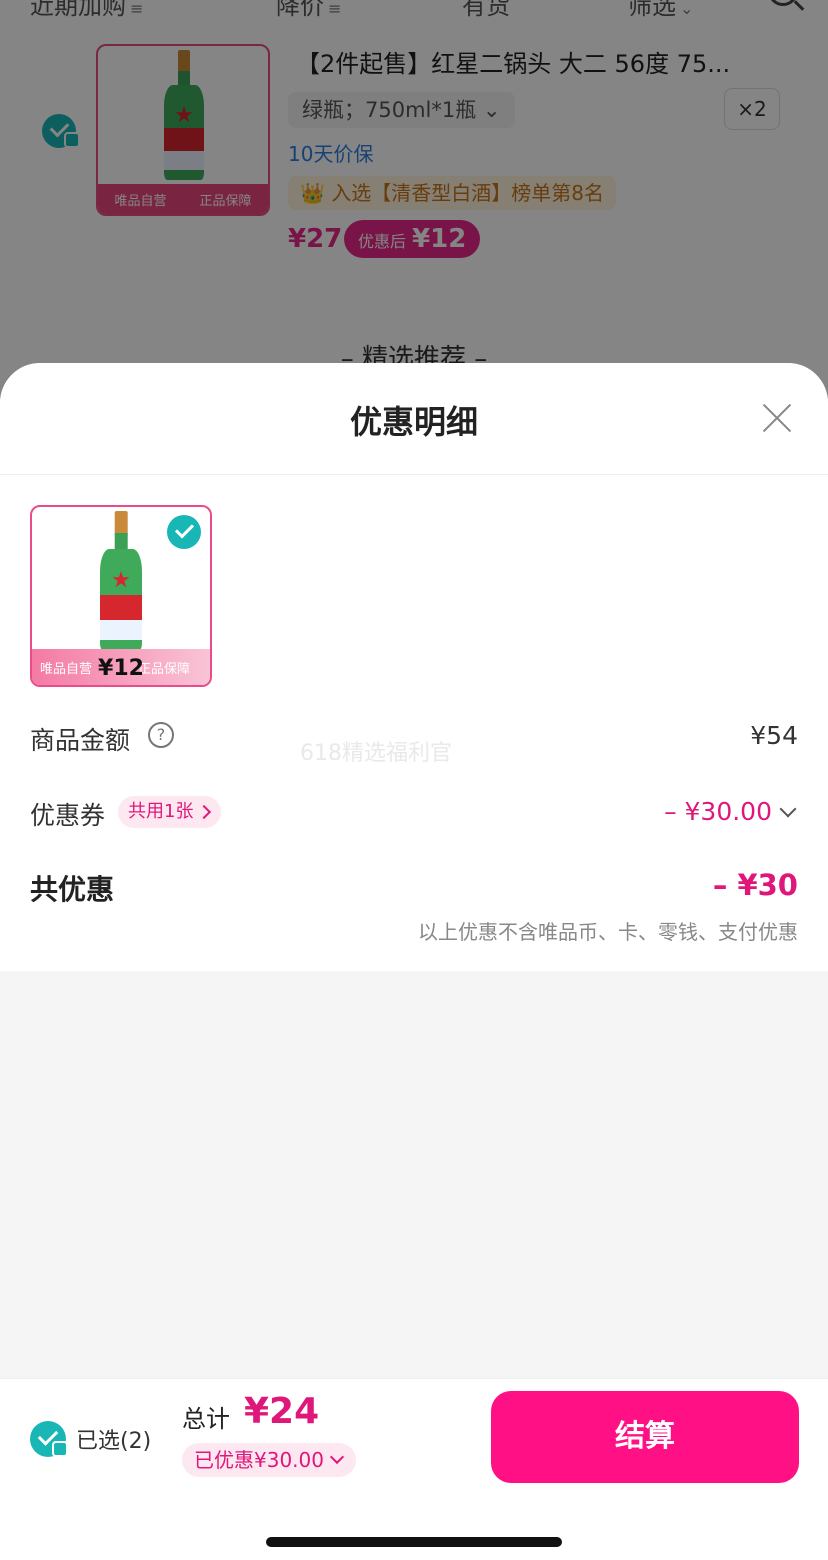  I want to click on saved-amount-tag: 已优惠¥30.00, so click(269, 1460).